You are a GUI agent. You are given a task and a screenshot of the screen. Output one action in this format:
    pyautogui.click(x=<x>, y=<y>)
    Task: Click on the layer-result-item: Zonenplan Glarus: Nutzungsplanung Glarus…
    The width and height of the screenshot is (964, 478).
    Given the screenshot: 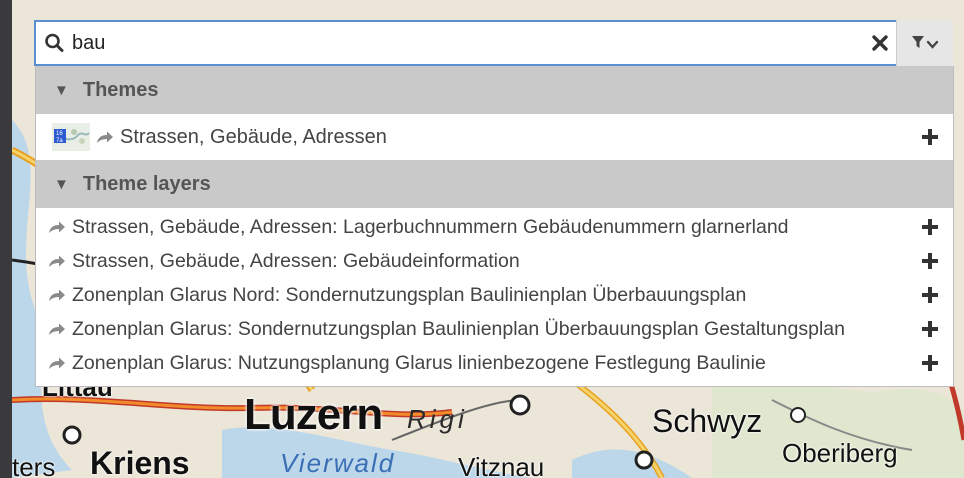 What is the action you would take?
    pyautogui.click(x=494, y=363)
    